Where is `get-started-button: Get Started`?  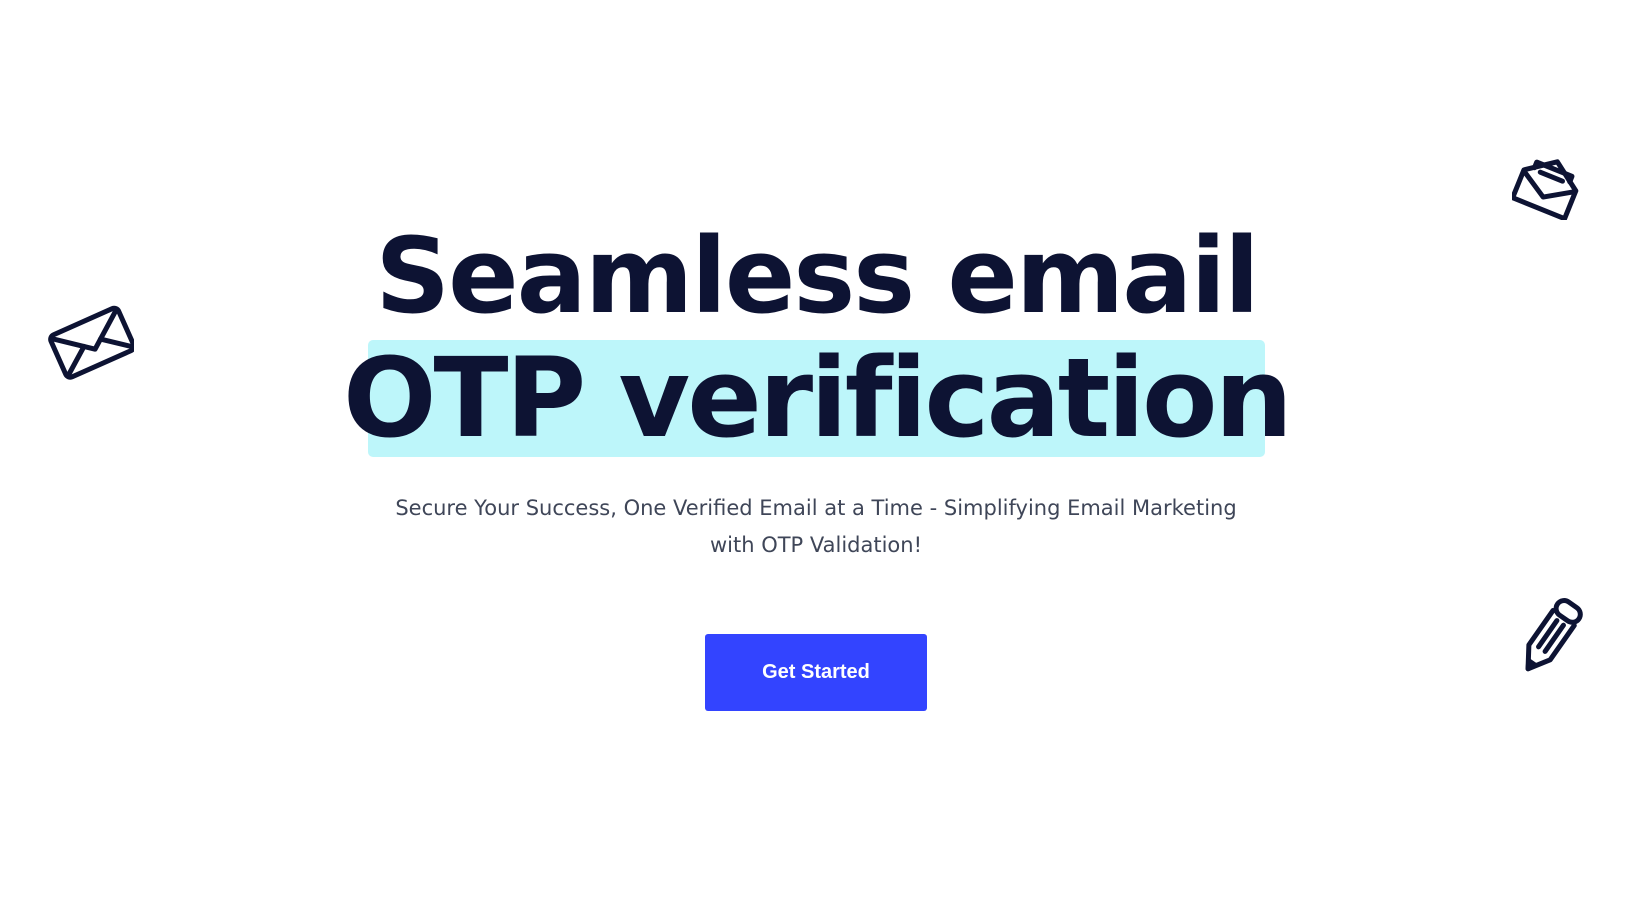
get-started-button: Get Started is located at coordinates (816, 672).